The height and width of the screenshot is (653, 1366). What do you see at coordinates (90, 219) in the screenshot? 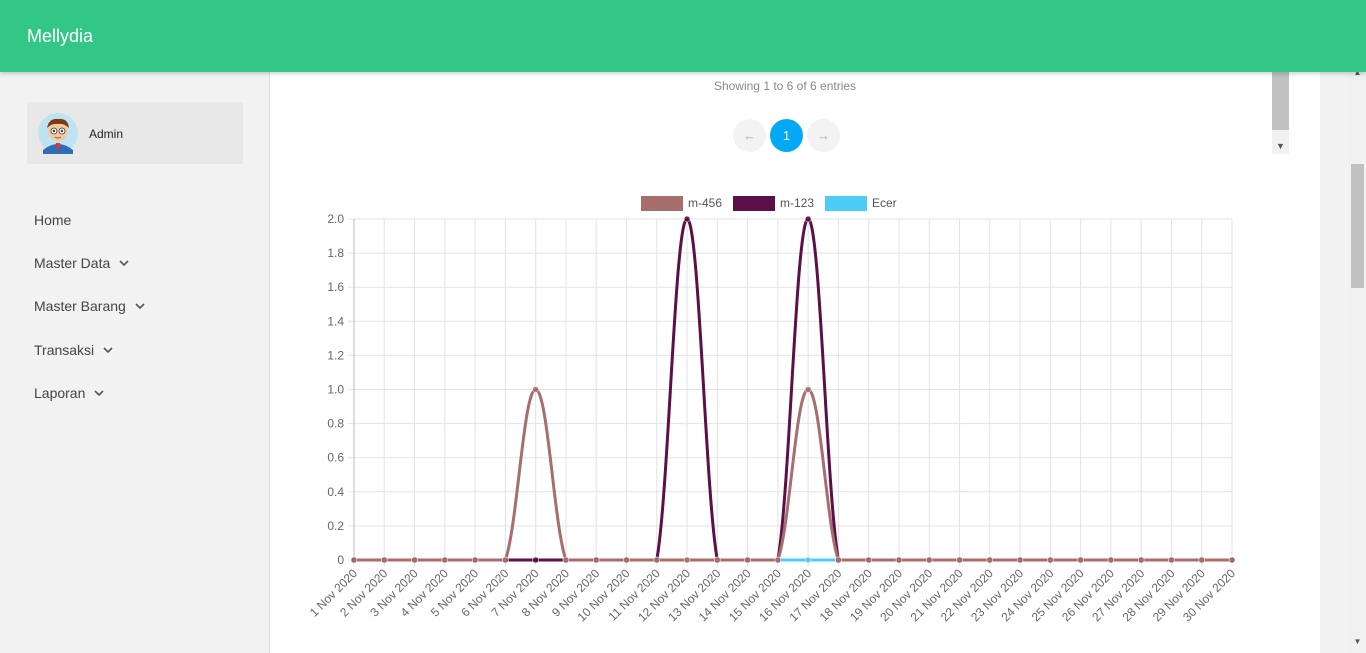
I see `sidebar-item-home: Home` at bounding box center [90, 219].